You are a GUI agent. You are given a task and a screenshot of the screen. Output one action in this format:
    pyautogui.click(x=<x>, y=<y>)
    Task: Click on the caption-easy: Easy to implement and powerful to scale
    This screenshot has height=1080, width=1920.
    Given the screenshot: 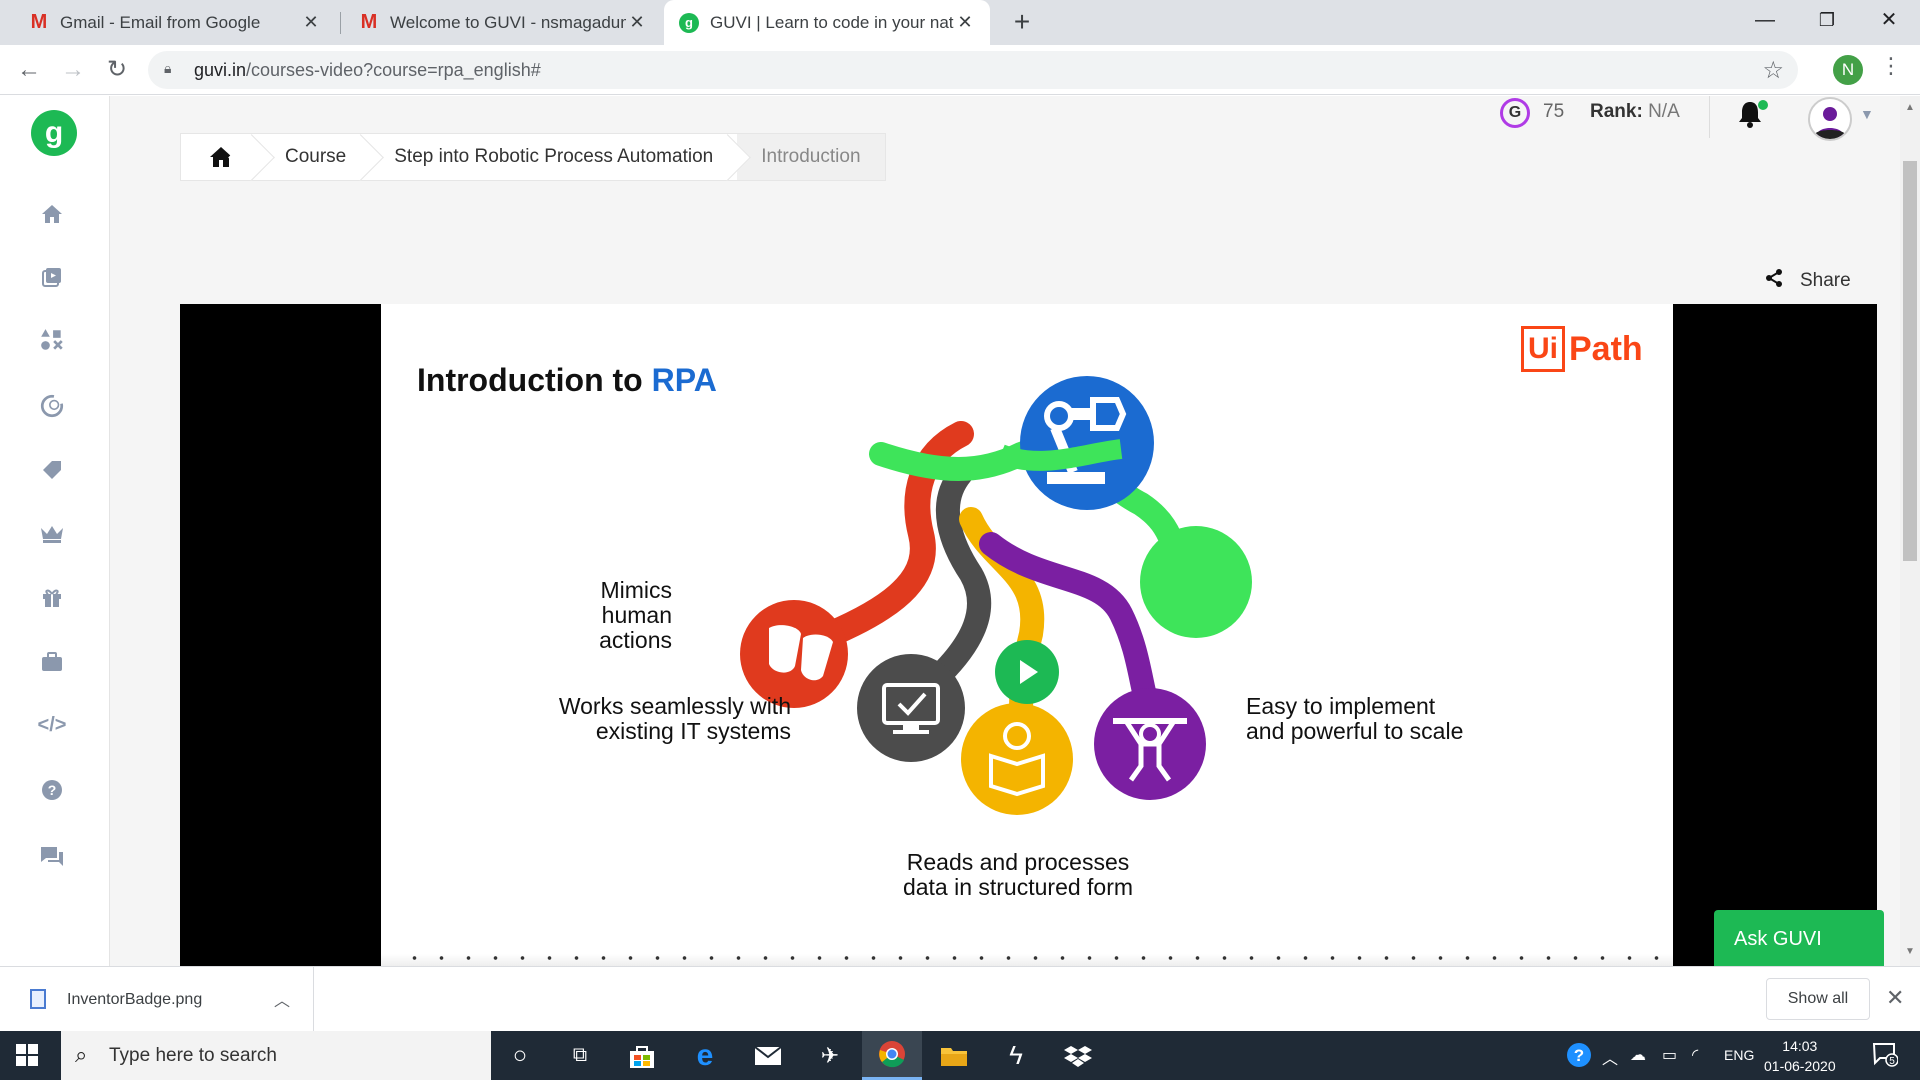 What is the action you would take?
    pyautogui.click(x=1355, y=718)
    